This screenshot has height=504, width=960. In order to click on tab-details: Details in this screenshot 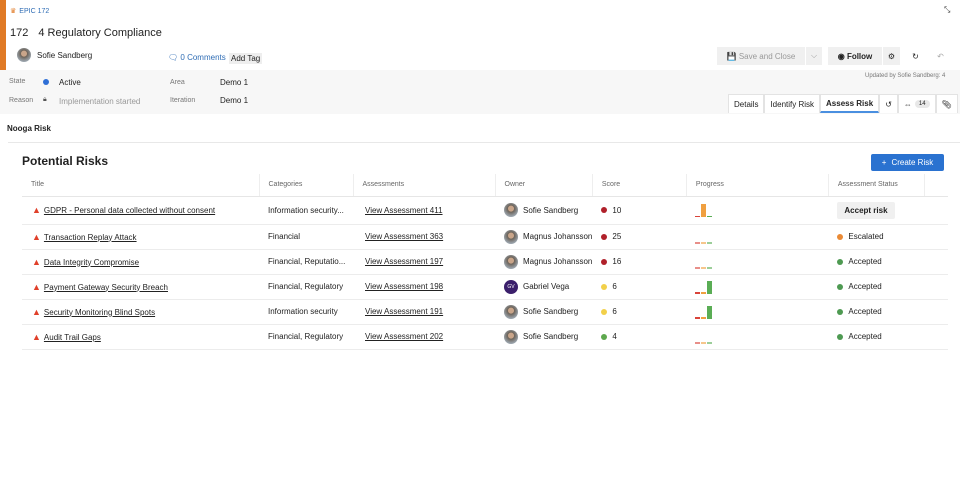, I will do `click(746, 104)`.